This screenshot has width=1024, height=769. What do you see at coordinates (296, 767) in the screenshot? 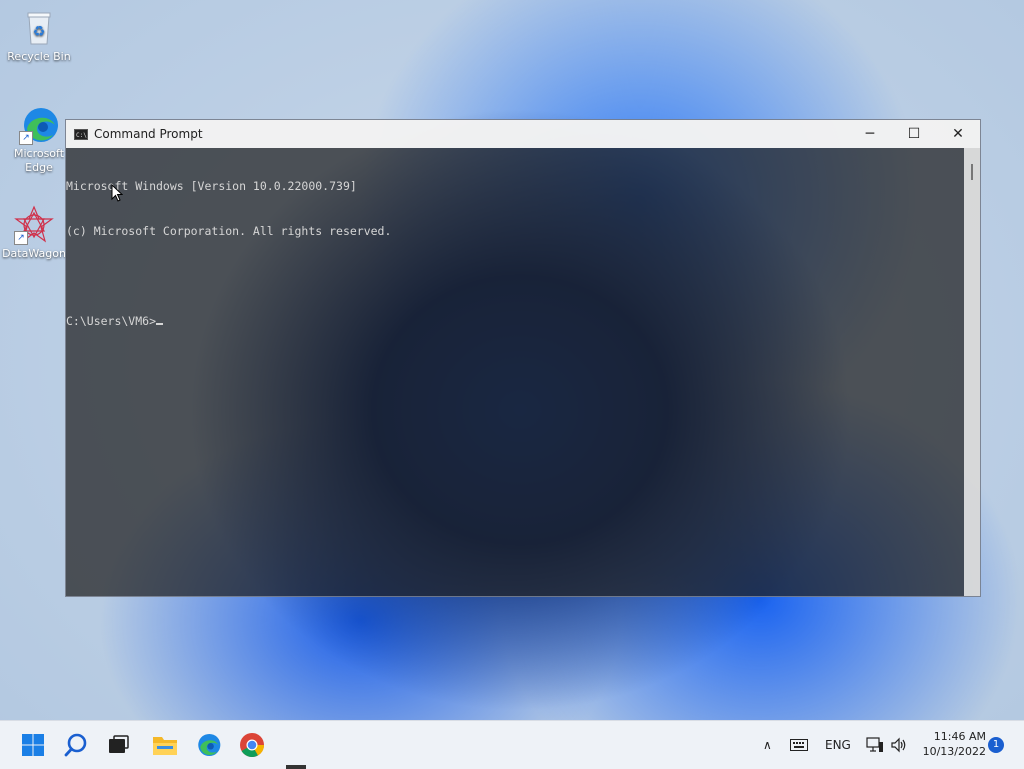
I see `running-app-indicator` at bounding box center [296, 767].